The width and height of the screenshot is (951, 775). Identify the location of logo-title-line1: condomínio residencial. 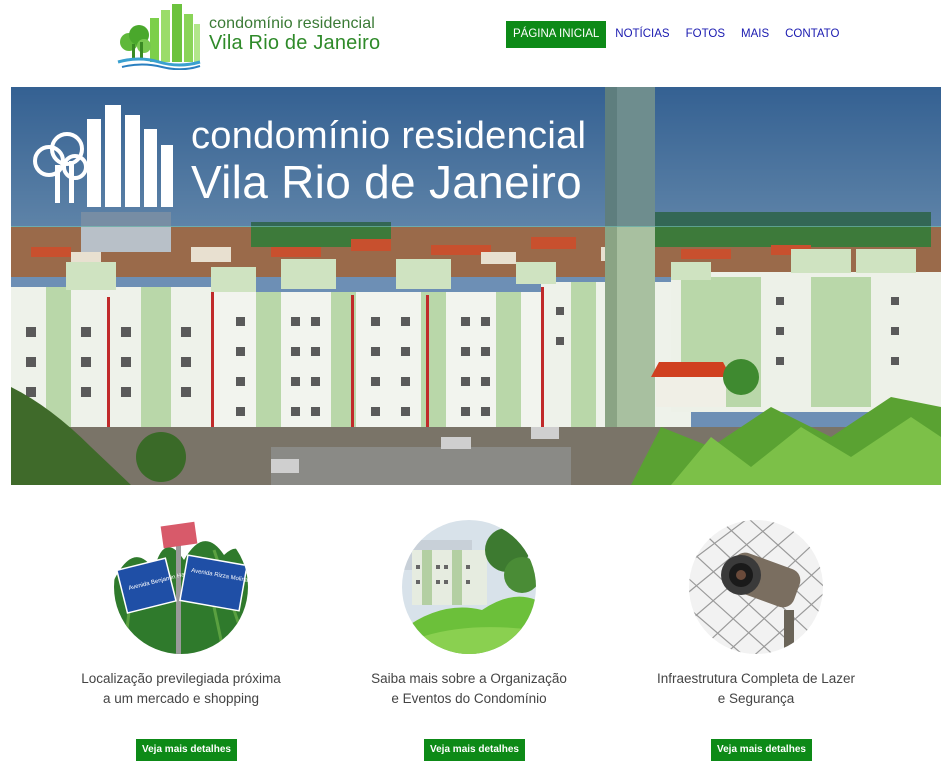
(292, 23).